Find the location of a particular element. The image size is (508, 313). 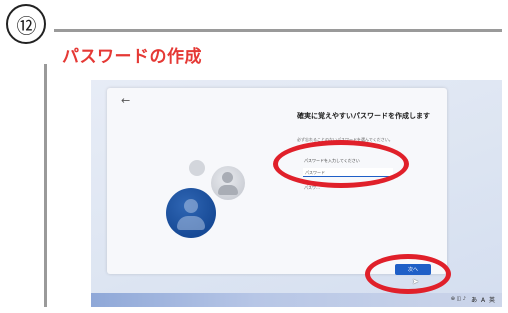

back-arrow-icon: ← is located at coordinates (125, 100).